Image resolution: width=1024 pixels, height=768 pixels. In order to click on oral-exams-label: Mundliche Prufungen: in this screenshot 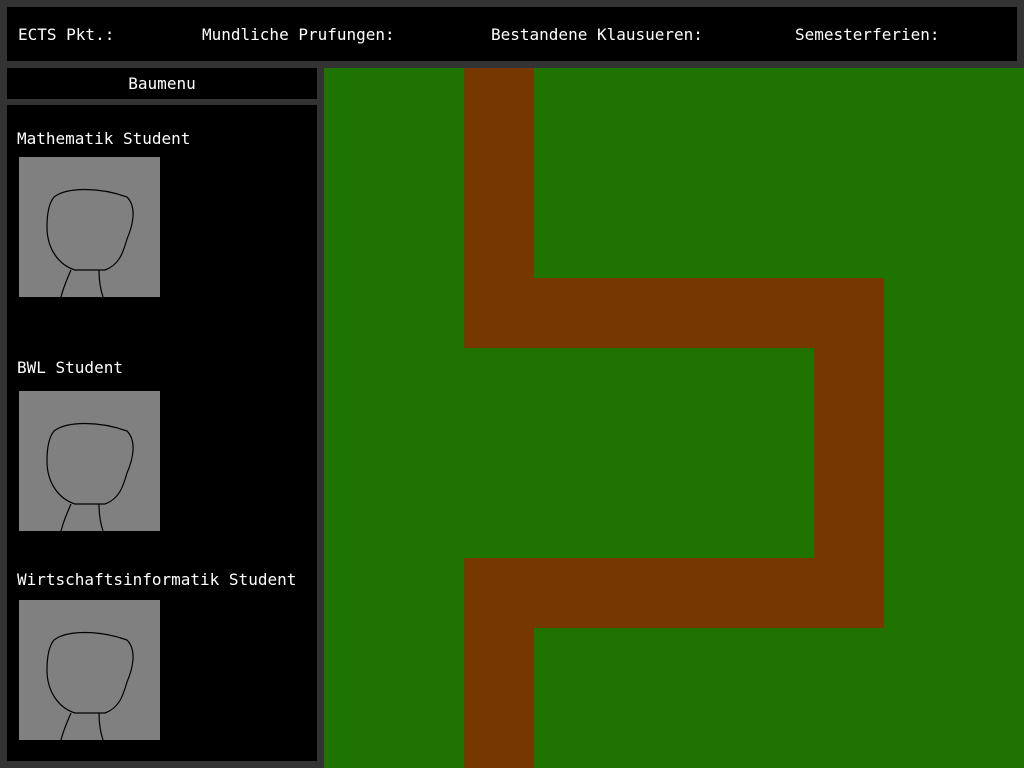, I will do `click(298, 34)`.